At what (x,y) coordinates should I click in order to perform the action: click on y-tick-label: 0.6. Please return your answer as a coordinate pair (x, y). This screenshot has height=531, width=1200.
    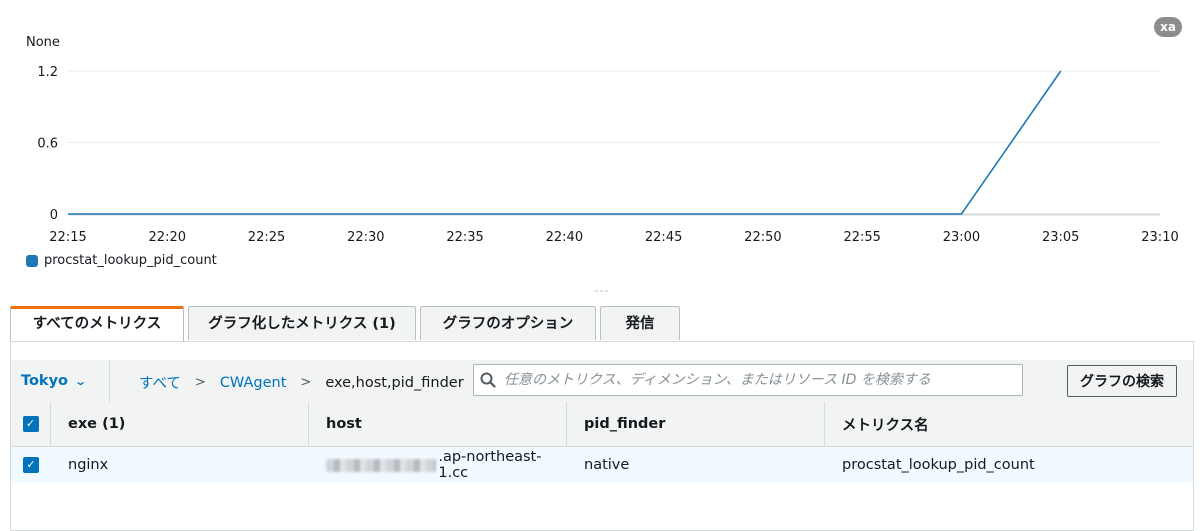
    Looking at the image, I should click on (47, 144).